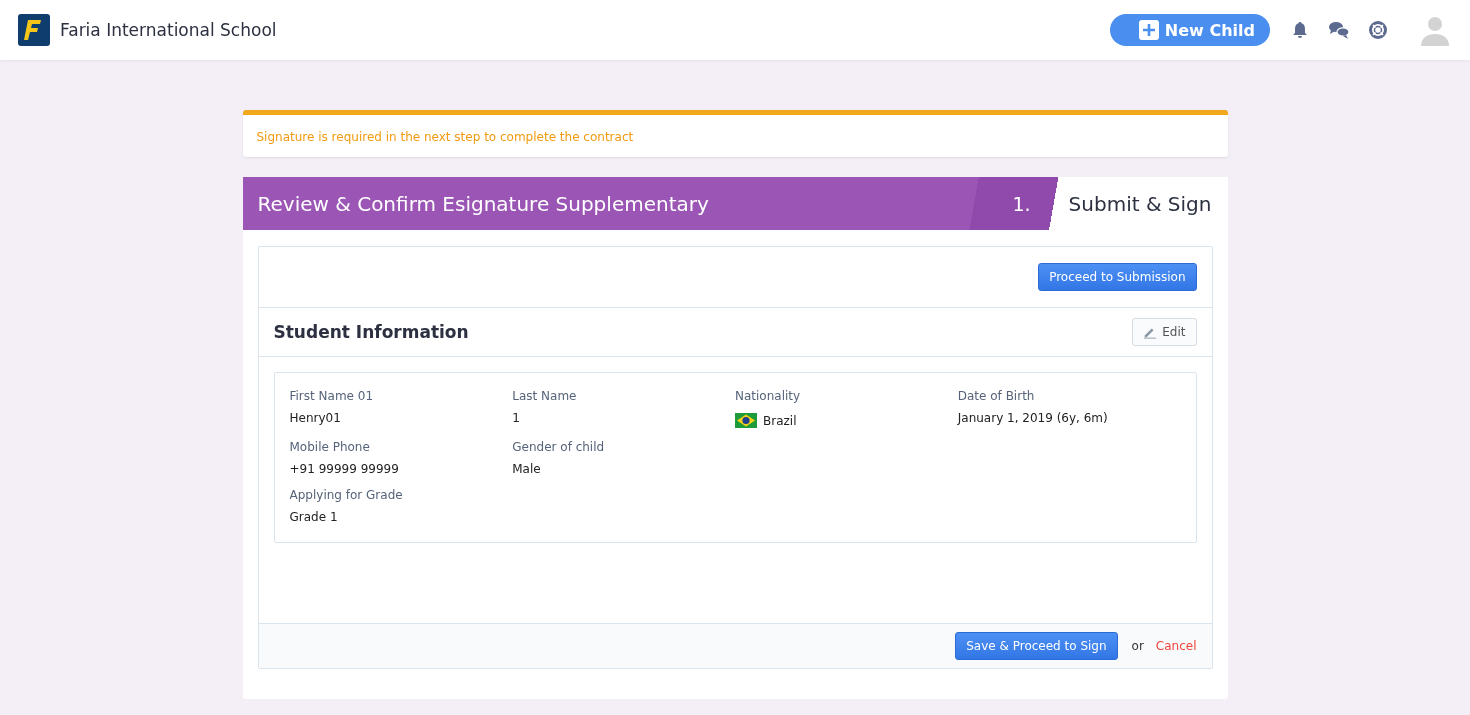 The height and width of the screenshot is (715, 1470). What do you see at coordinates (1140, 203) in the screenshot?
I see `step-label: Submit & Sign` at bounding box center [1140, 203].